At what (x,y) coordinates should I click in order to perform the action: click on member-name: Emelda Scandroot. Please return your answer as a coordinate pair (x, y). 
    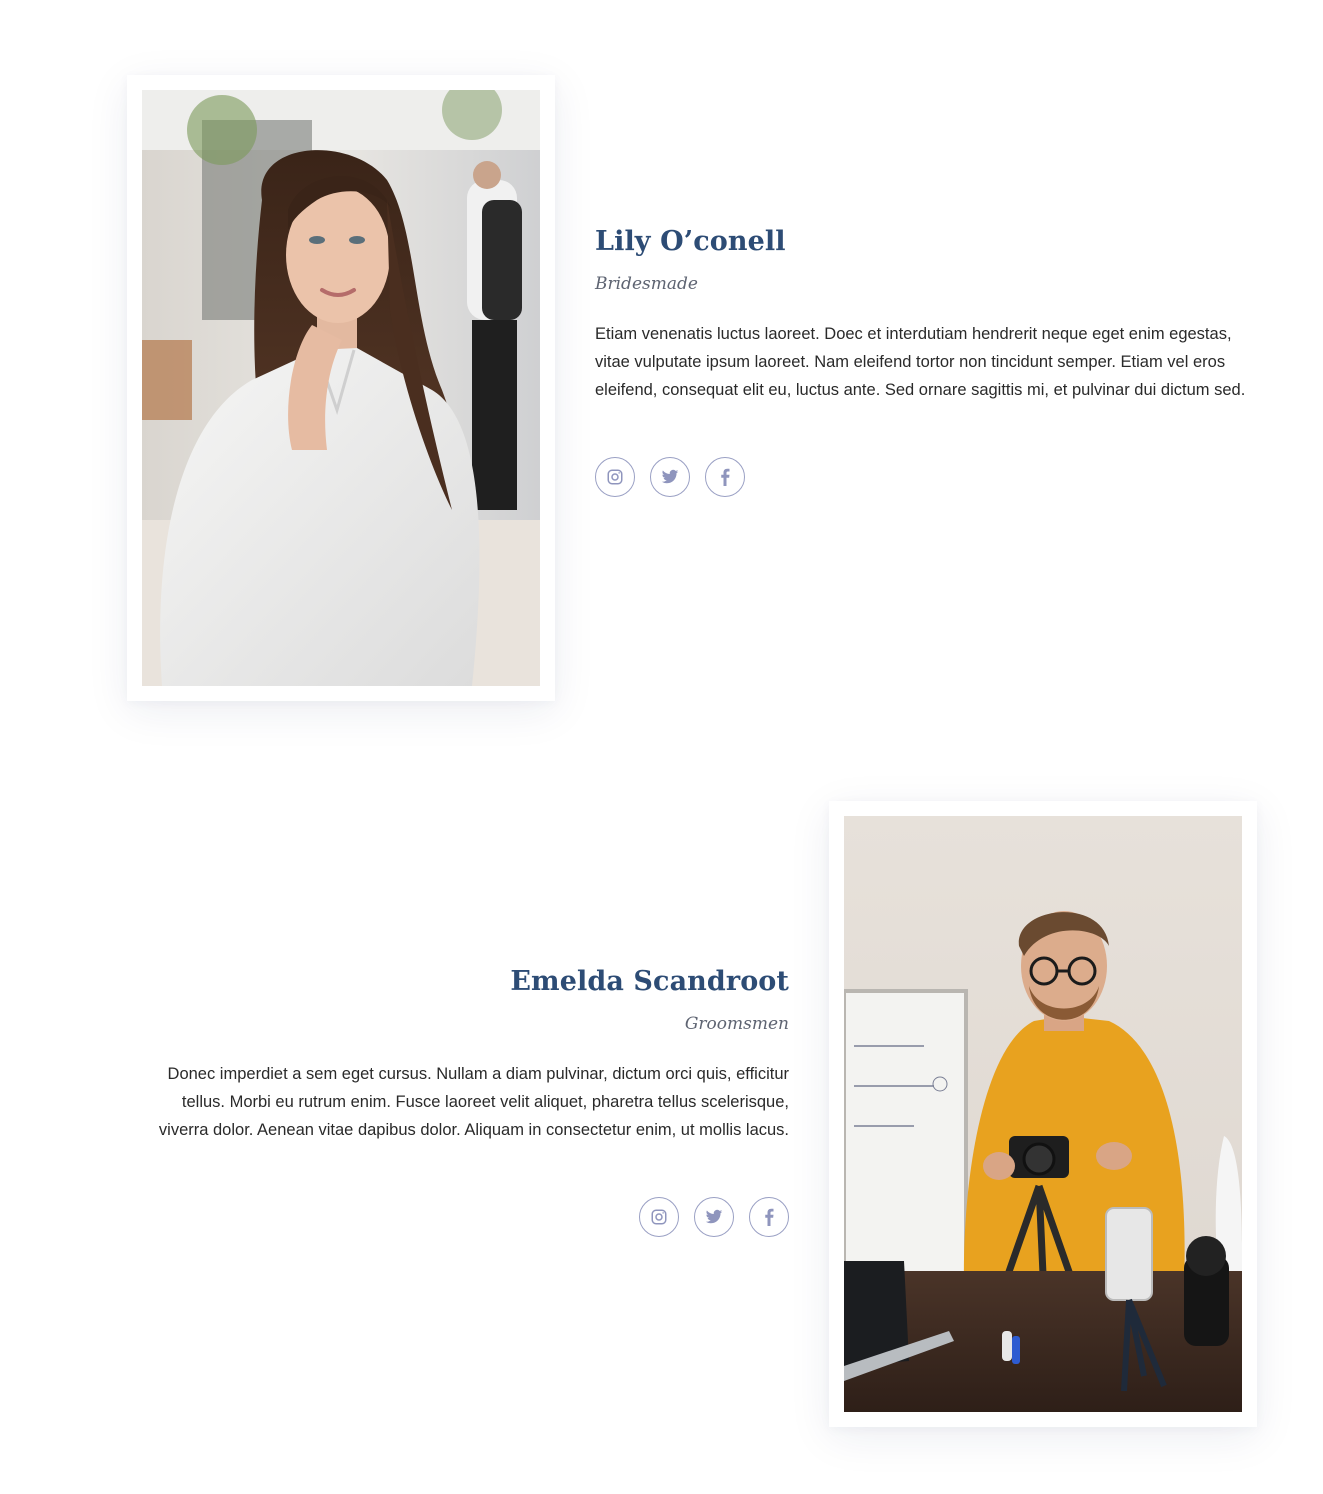
    Looking at the image, I should click on (649, 981).